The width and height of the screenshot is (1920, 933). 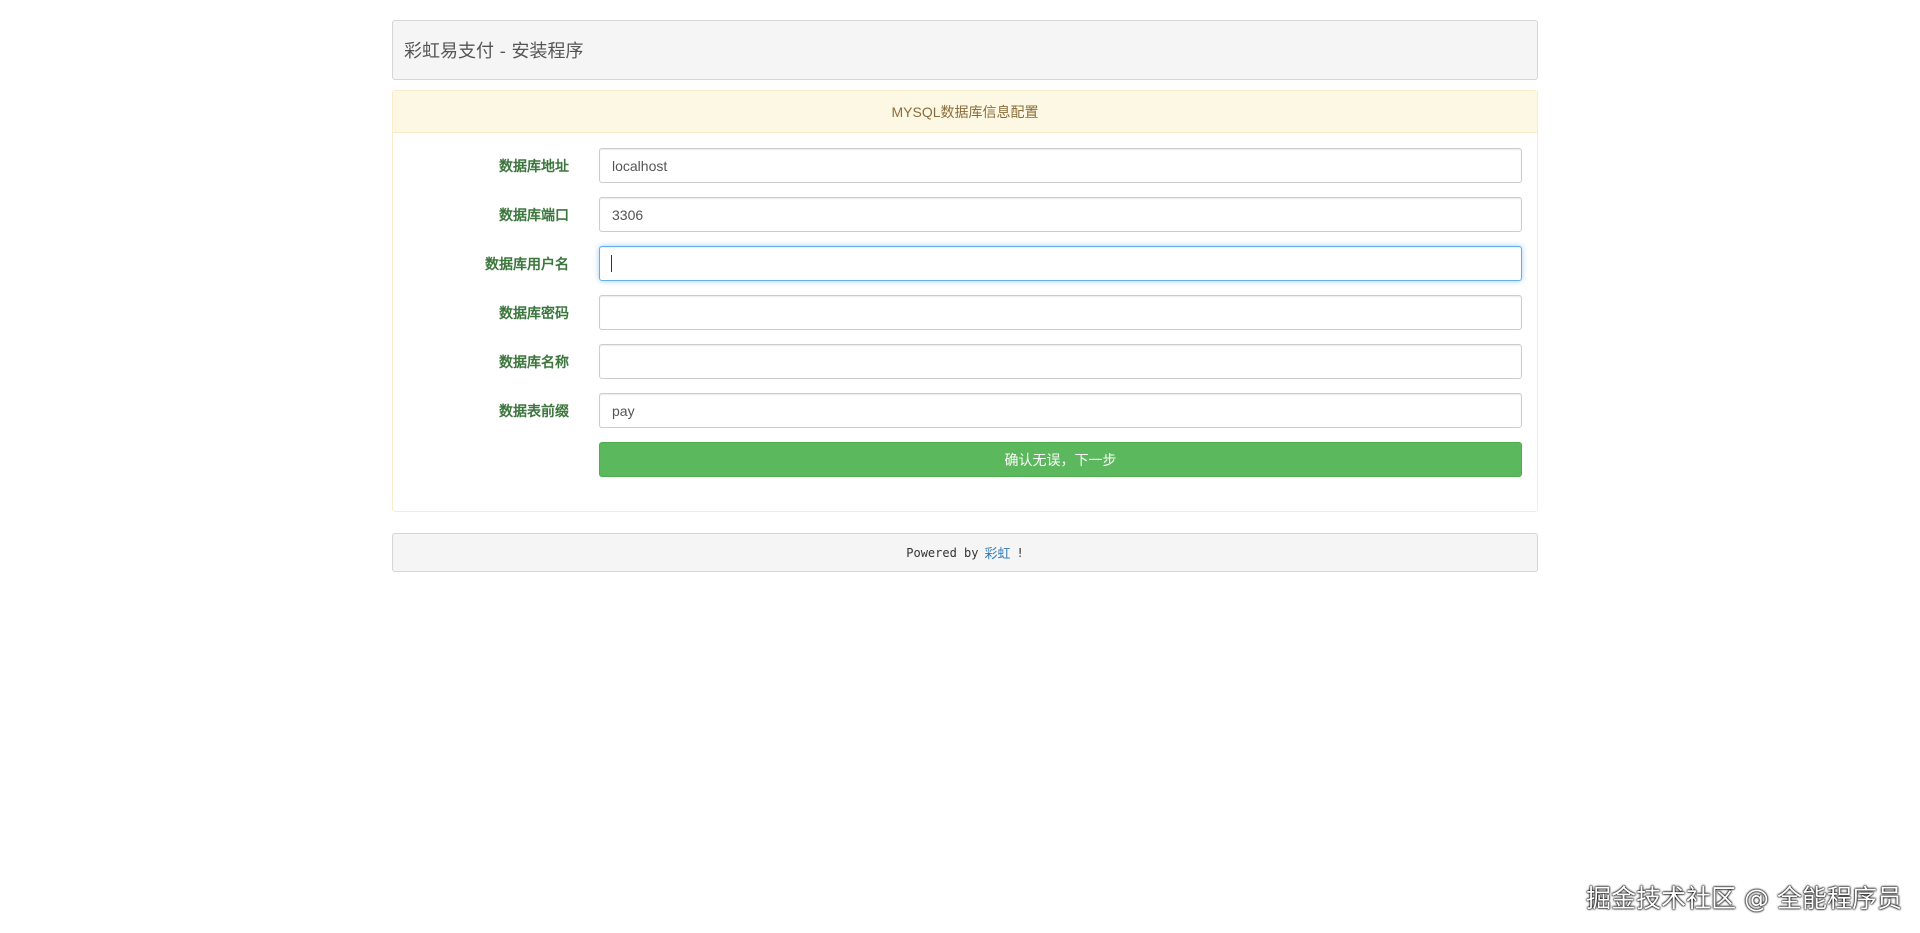 I want to click on footer-prefix: Powered by, so click(x=942, y=552).